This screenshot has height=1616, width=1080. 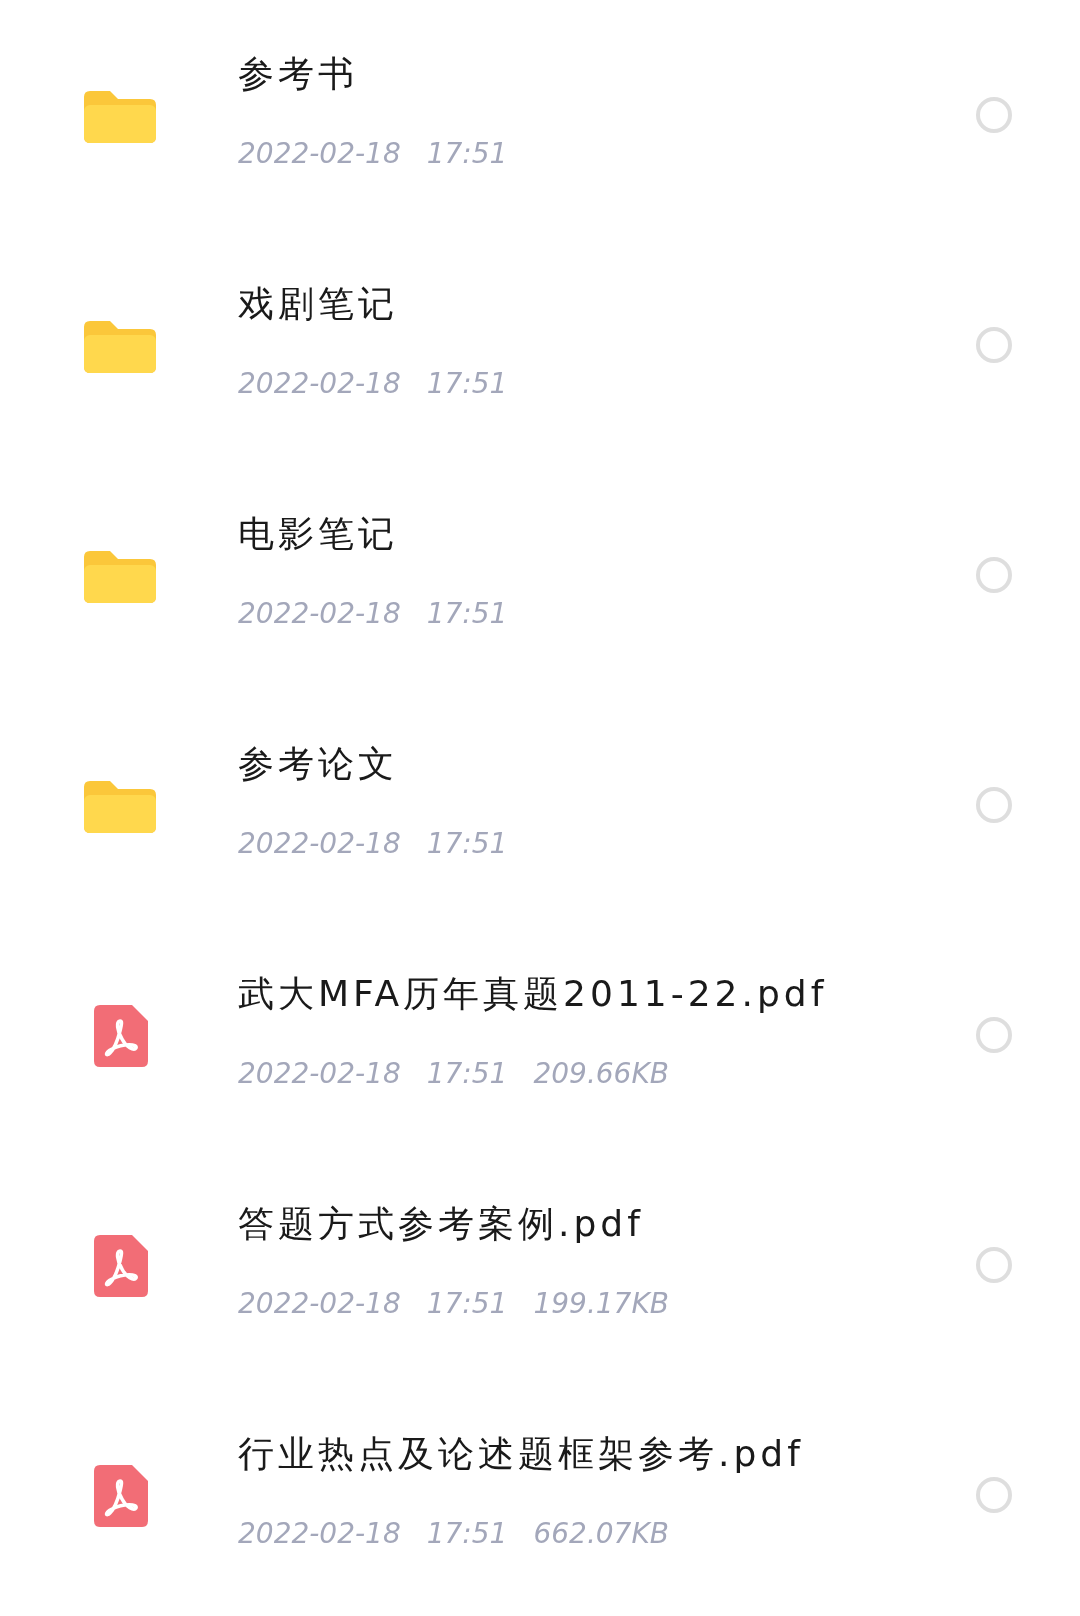 What do you see at coordinates (318, 534) in the screenshot?
I see `file-name: 电影笔记` at bounding box center [318, 534].